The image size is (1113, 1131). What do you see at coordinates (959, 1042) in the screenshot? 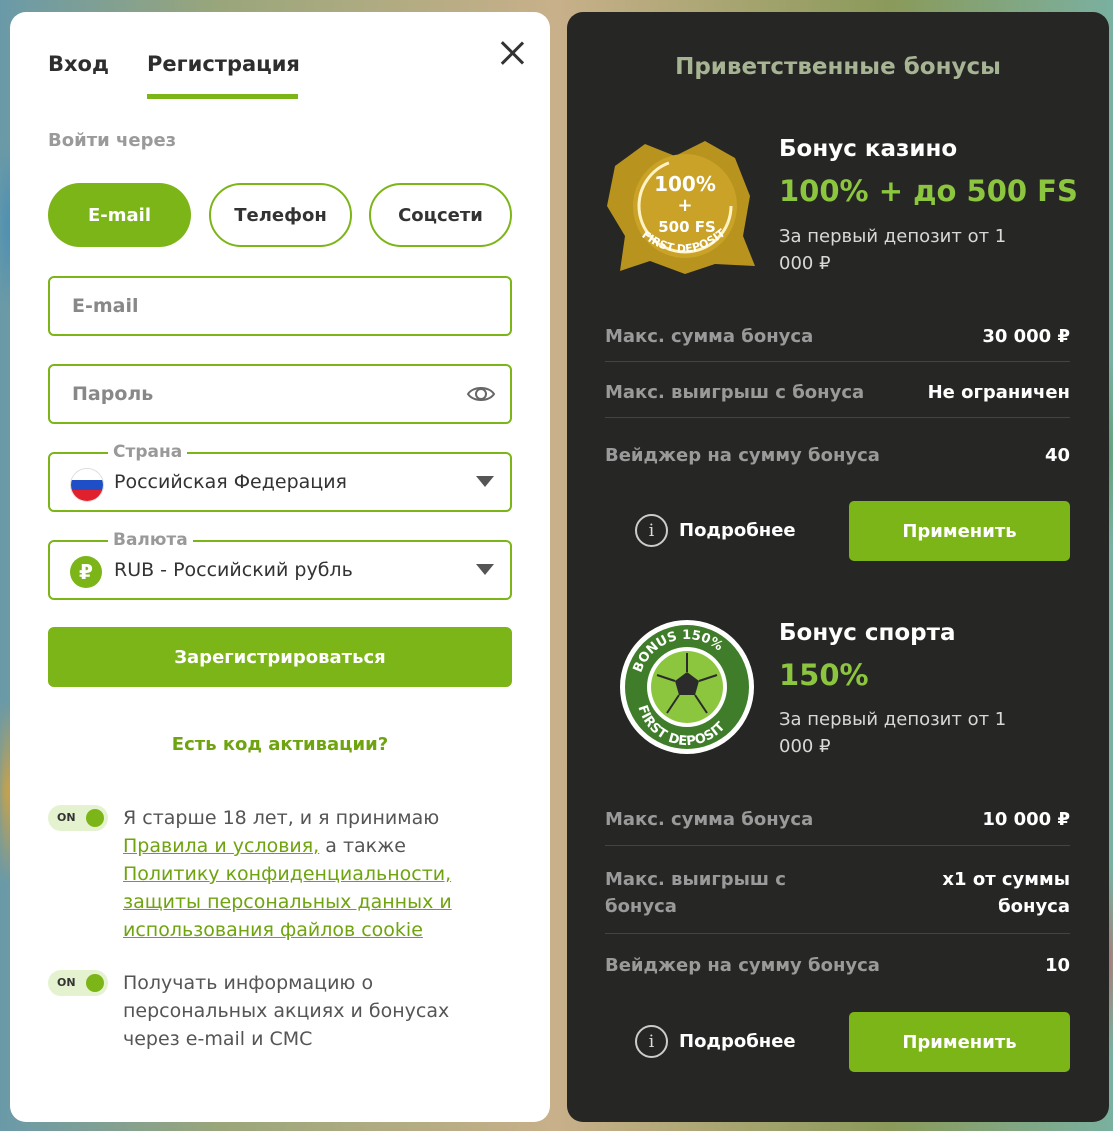
I see `sport-apply-button: Применить` at bounding box center [959, 1042].